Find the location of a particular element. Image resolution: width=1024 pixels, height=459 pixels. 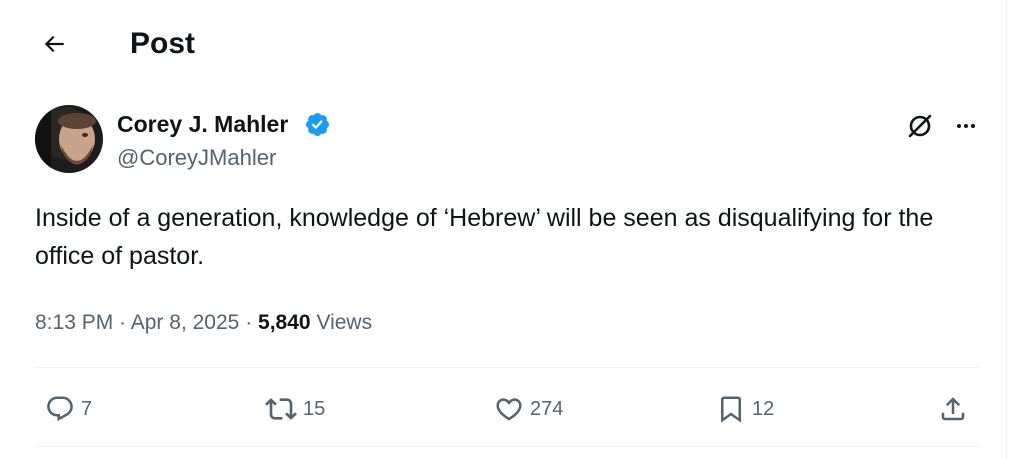

page-title: Post is located at coordinates (163, 43).